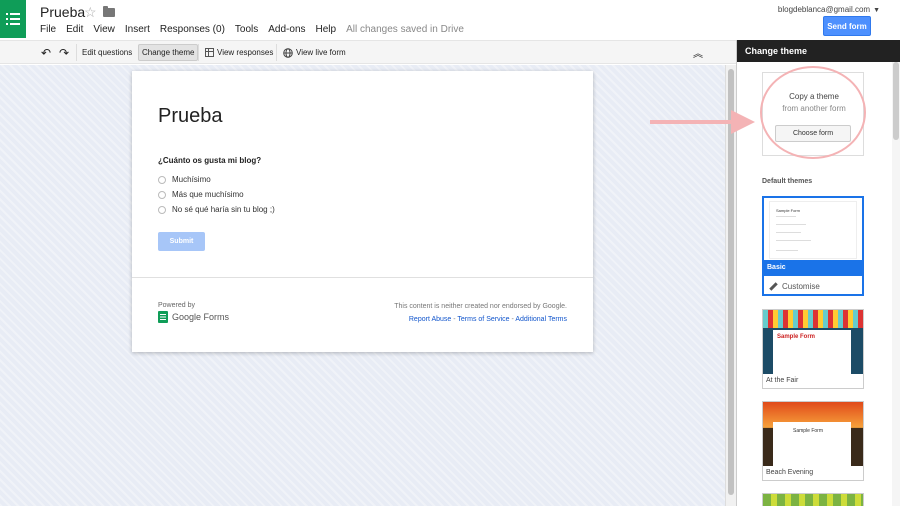 The height and width of the screenshot is (506, 900). What do you see at coordinates (326, 29) in the screenshot?
I see `menu-help: Help` at bounding box center [326, 29].